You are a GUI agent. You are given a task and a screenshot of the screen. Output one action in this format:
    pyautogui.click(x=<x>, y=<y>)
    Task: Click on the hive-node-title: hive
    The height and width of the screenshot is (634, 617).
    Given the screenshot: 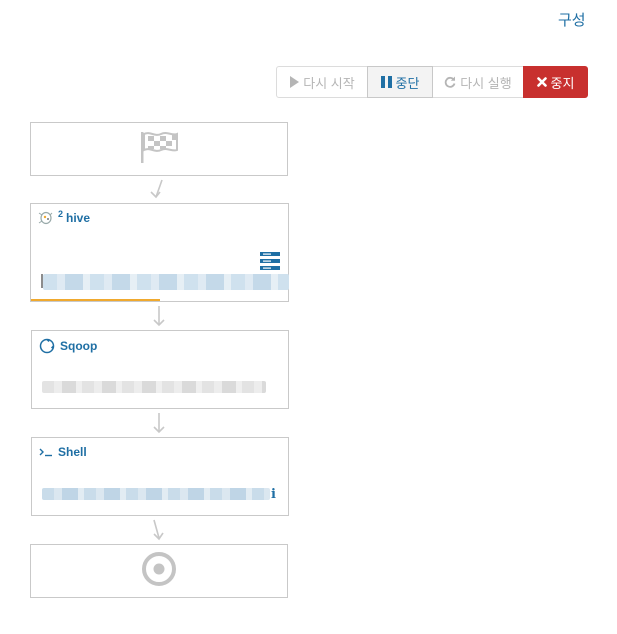 What is the action you would take?
    pyautogui.click(x=78, y=218)
    